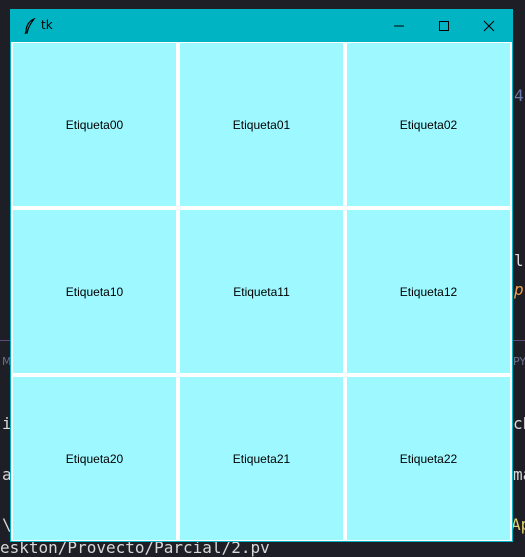 The width and height of the screenshot is (525, 557). What do you see at coordinates (428, 124) in the screenshot?
I see `label-02: Etiqueta02` at bounding box center [428, 124].